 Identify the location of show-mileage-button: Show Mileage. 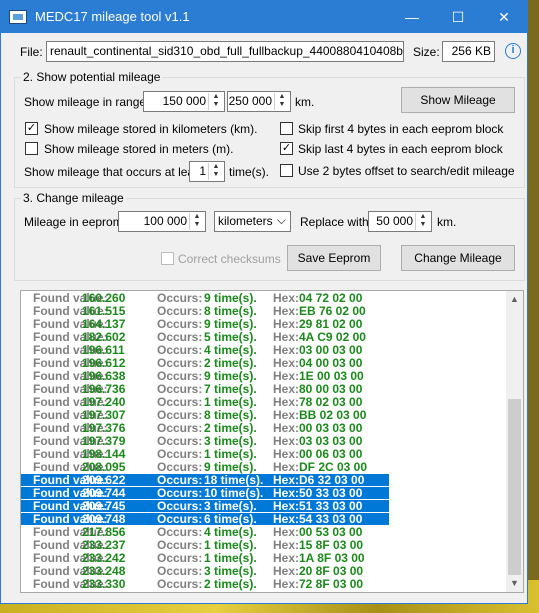
(458, 100).